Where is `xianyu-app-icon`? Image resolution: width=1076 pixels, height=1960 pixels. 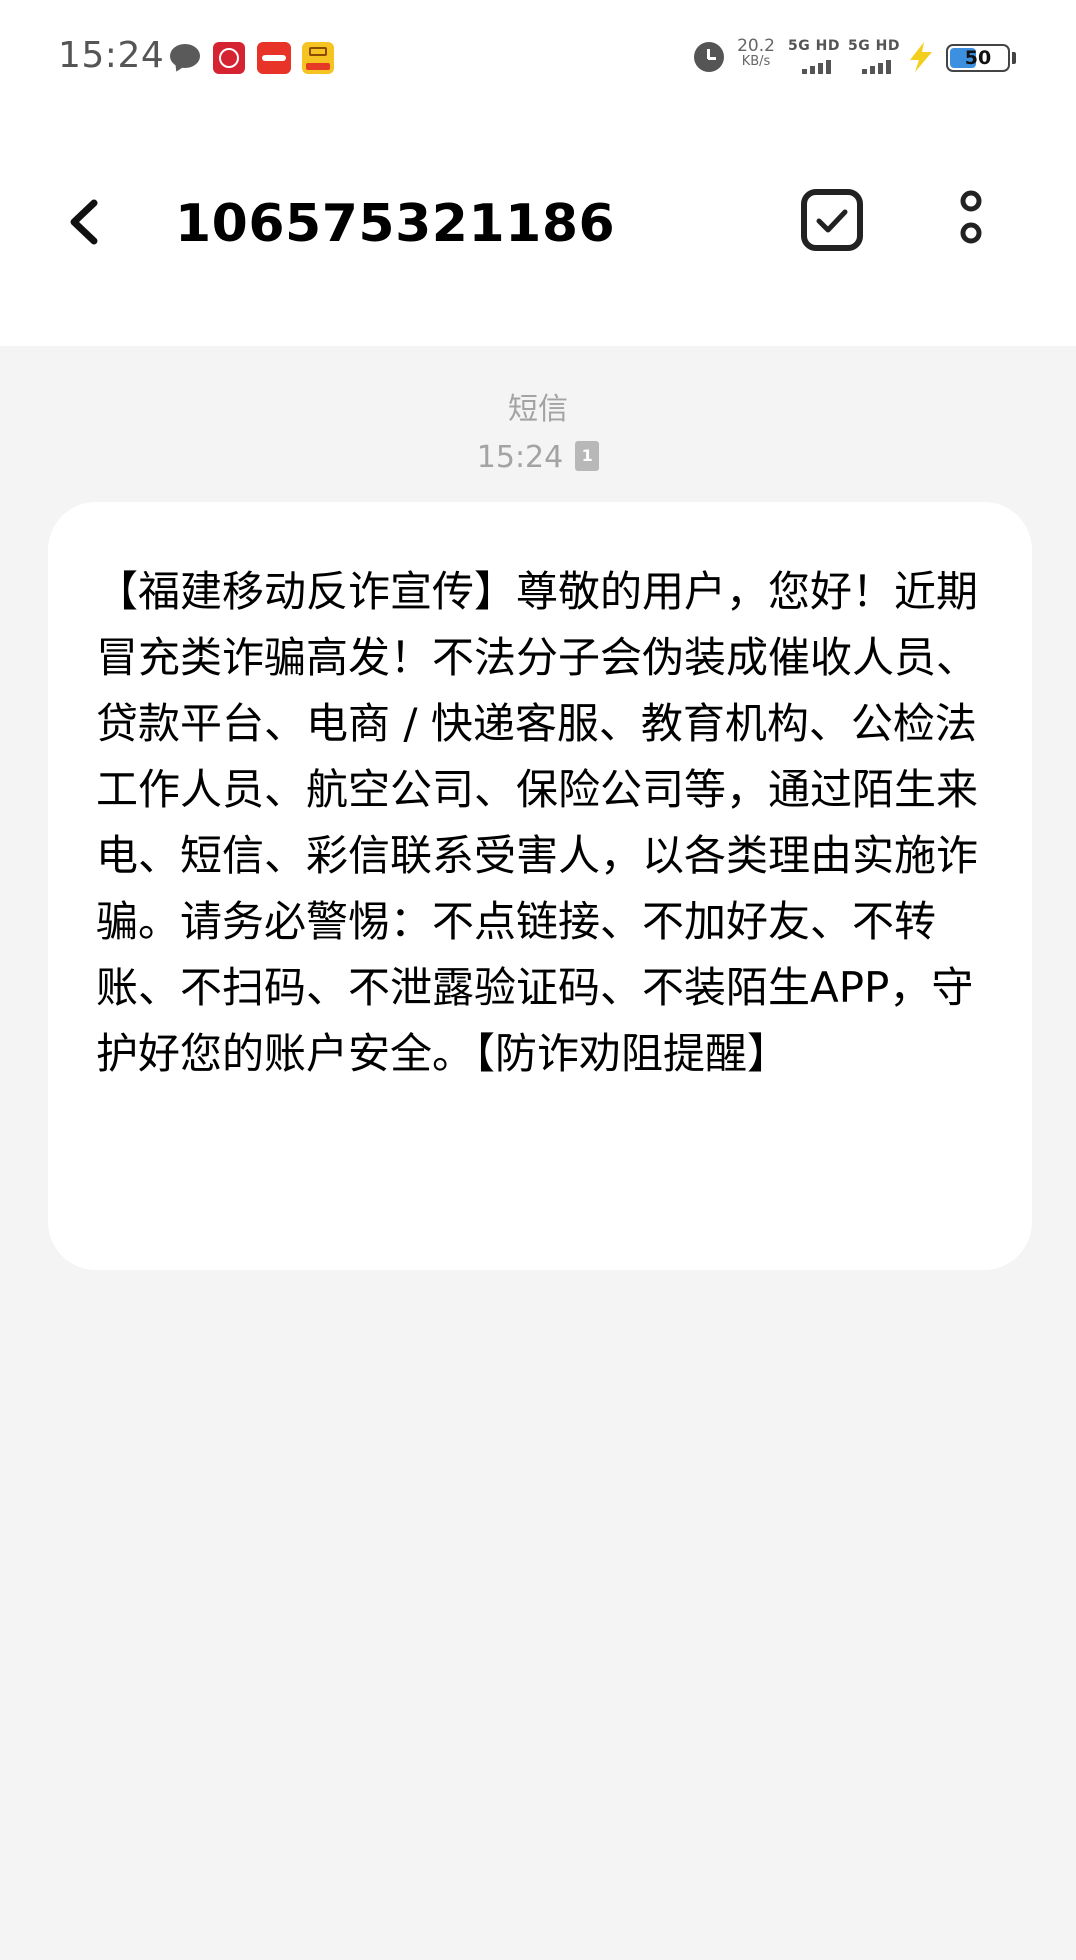
xianyu-app-icon is located at coordinates (318, 58).